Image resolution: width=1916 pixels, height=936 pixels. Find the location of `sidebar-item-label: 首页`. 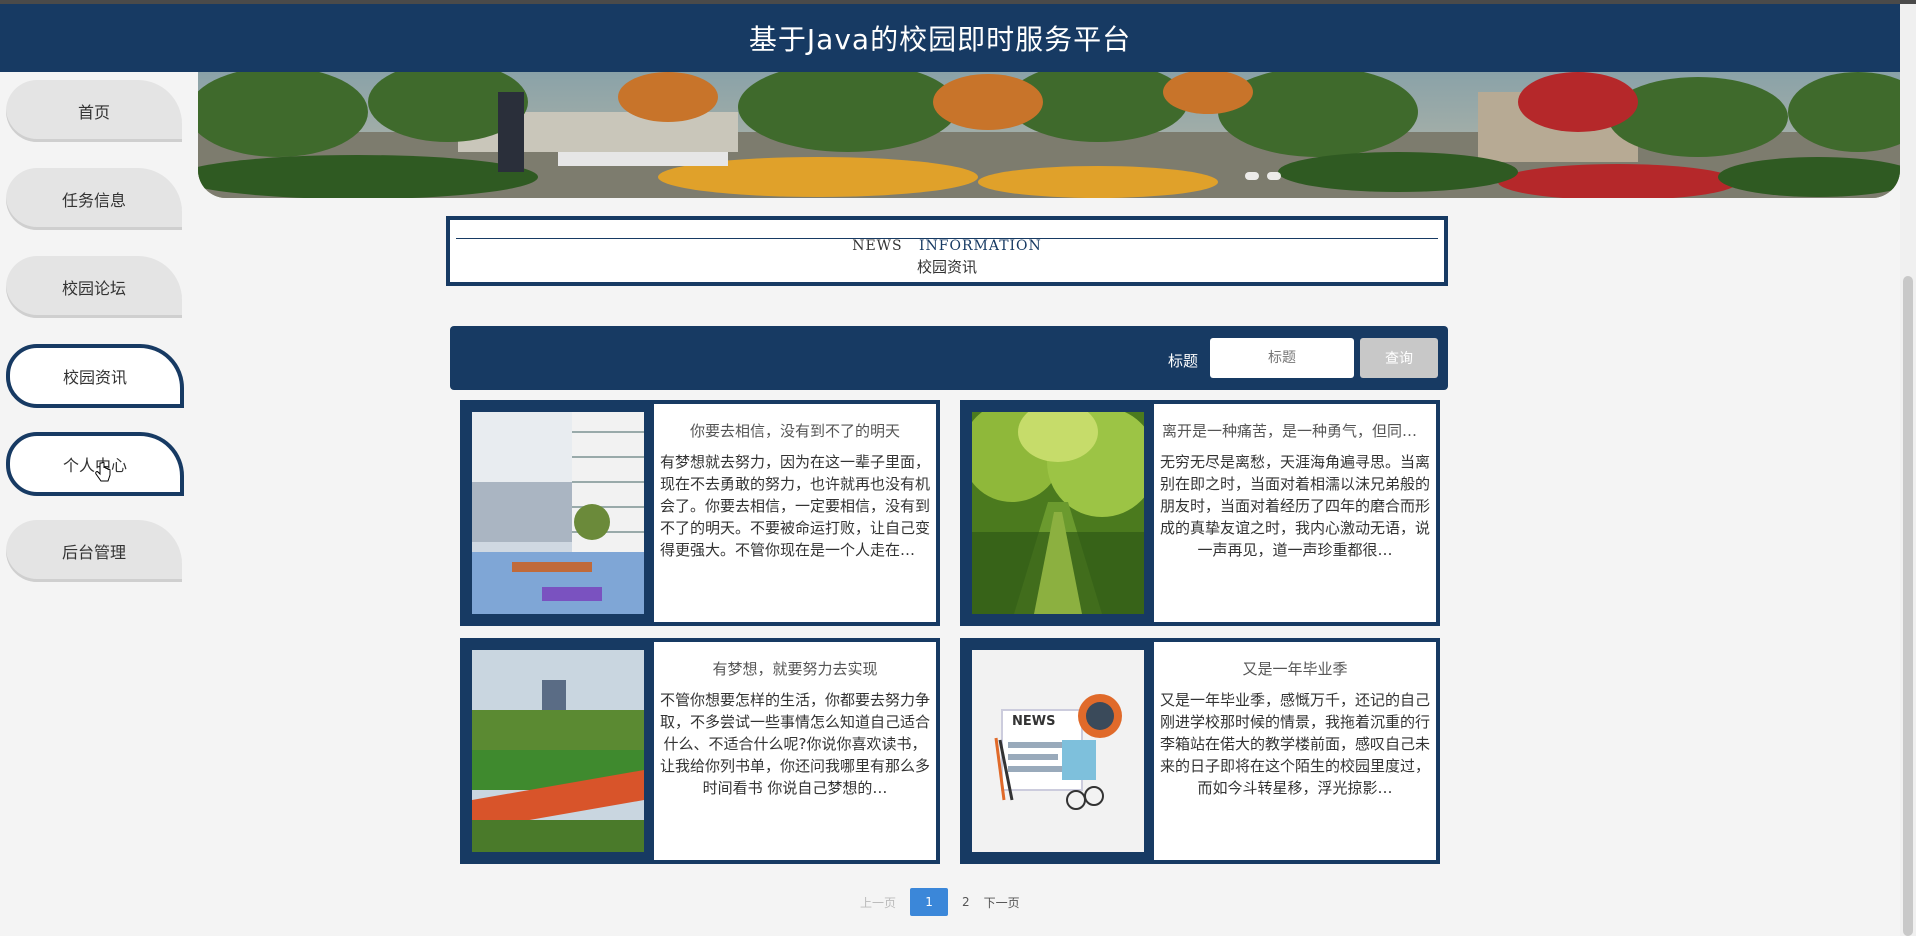

sidebar-item-label: 首页 is located at coordinates (93, 112).